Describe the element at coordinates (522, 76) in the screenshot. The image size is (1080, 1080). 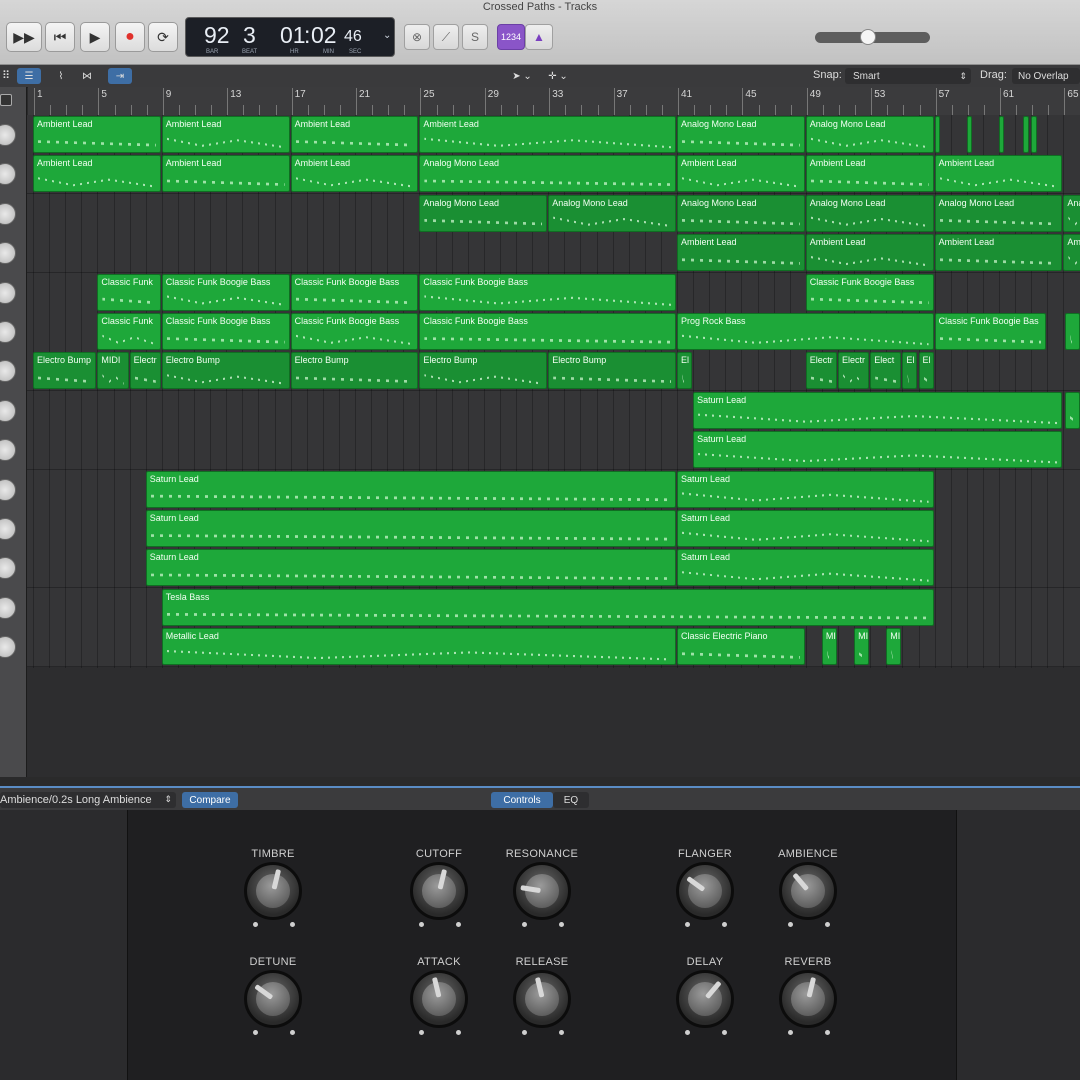
I see `pointer-tool-menu: ➤ ⌄` at that location.